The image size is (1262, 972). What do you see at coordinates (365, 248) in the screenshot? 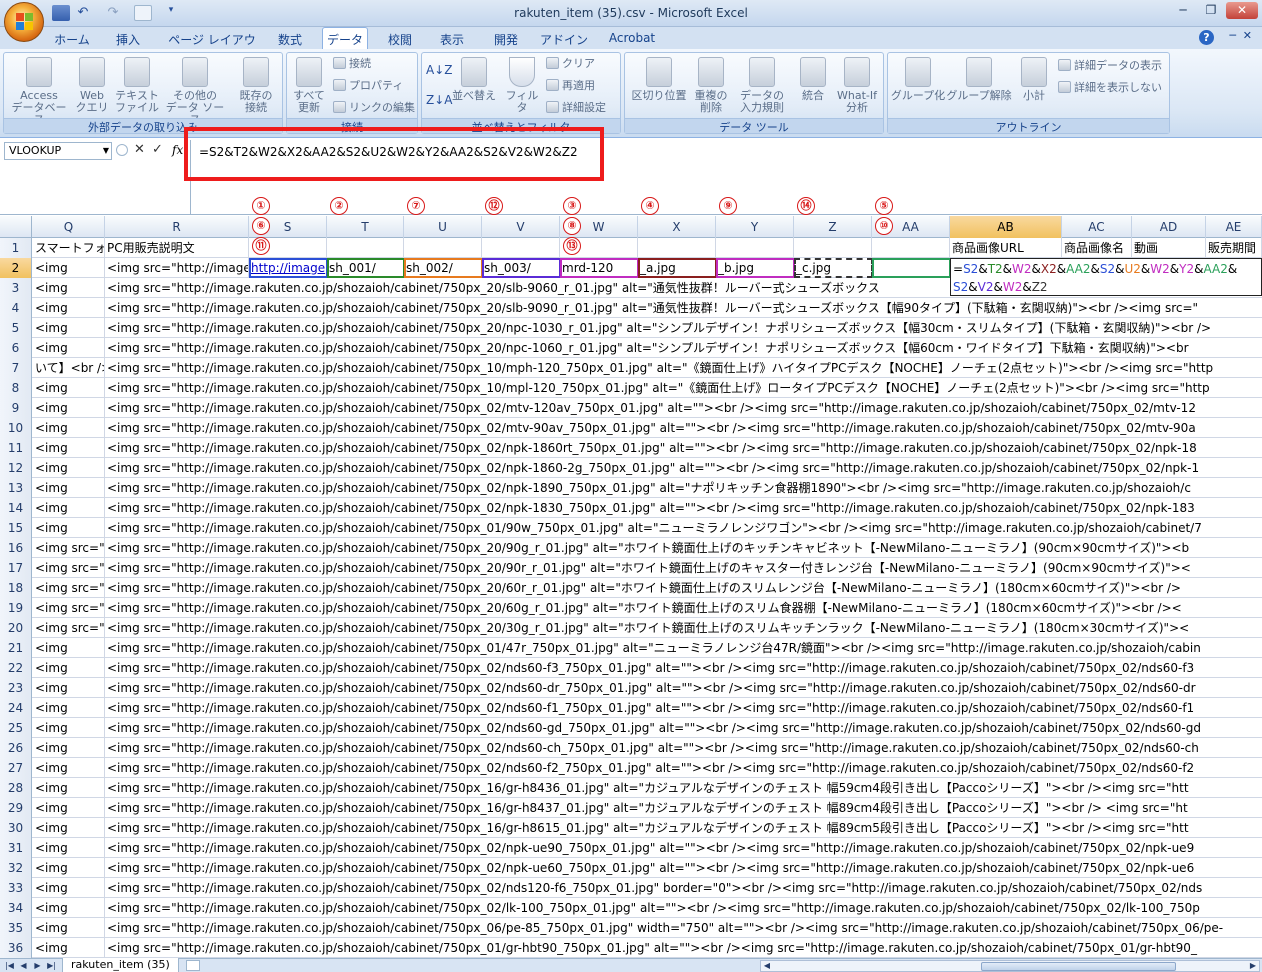
I see `cell-T1` at bounding box center [365, 248].